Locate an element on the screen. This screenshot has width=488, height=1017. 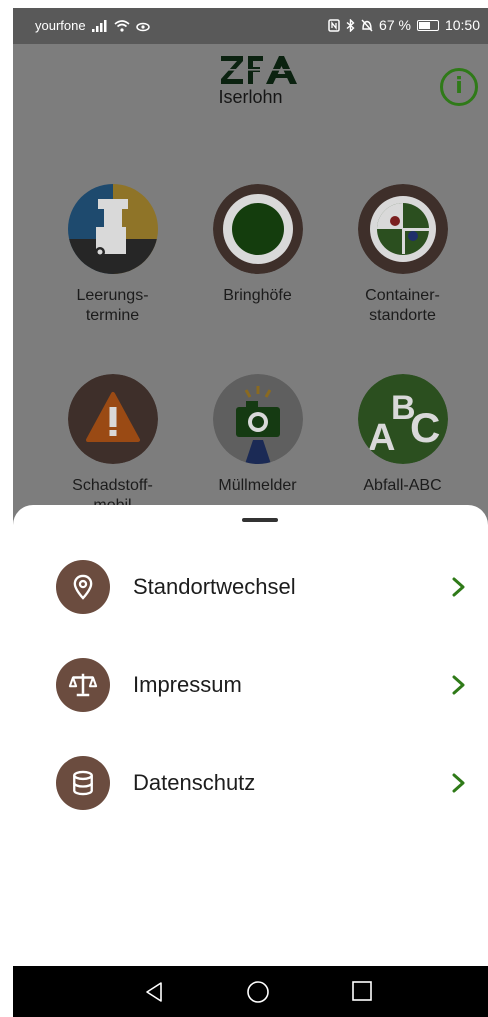
tile-bringhoefe: Bringhöfe is located at coordinates (257, 245).